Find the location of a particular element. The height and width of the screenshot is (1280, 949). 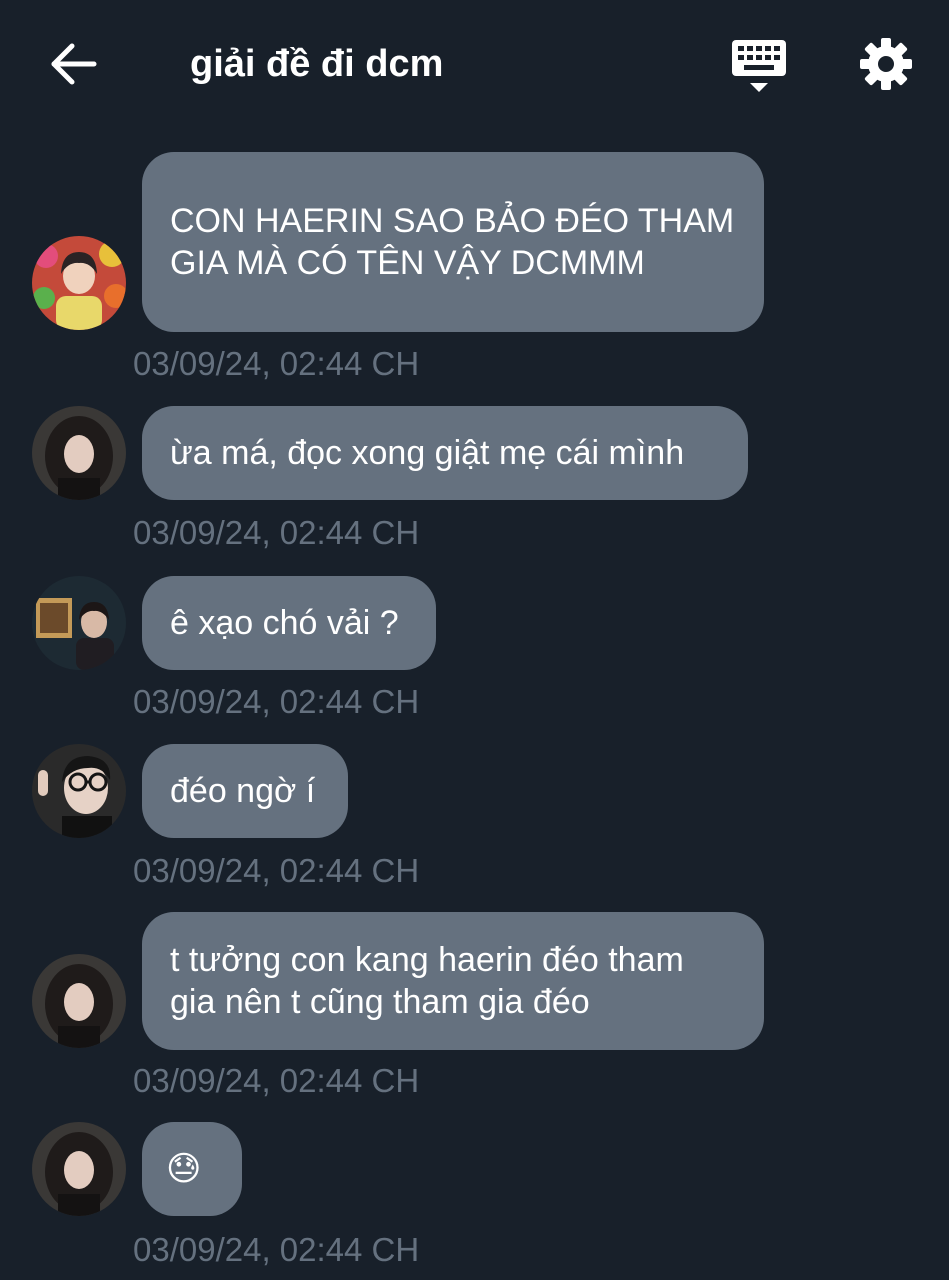

keyboard-toggle-button is located at coordinates (759, 66).